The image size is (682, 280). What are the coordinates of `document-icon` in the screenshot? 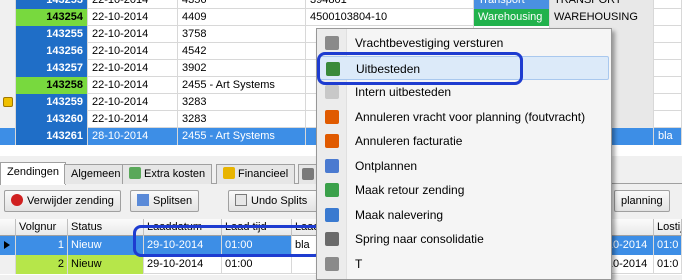 It's located at (332, 43).